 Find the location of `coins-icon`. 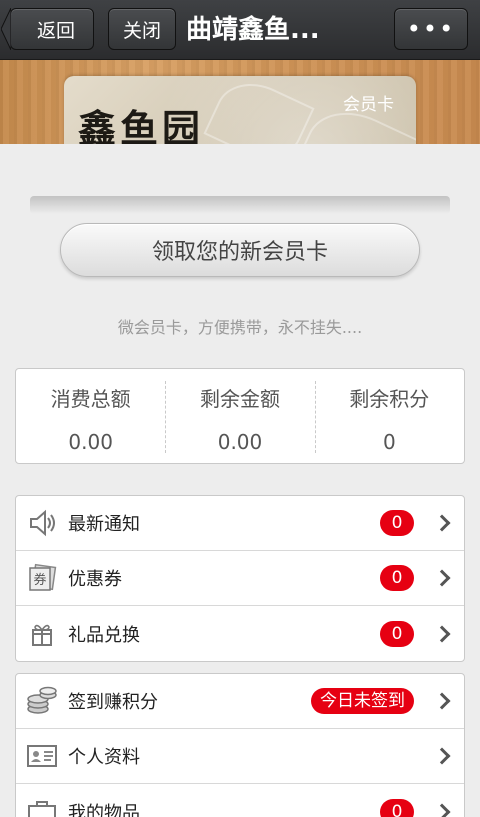

coins-icon is located at coordinates (42, 701).